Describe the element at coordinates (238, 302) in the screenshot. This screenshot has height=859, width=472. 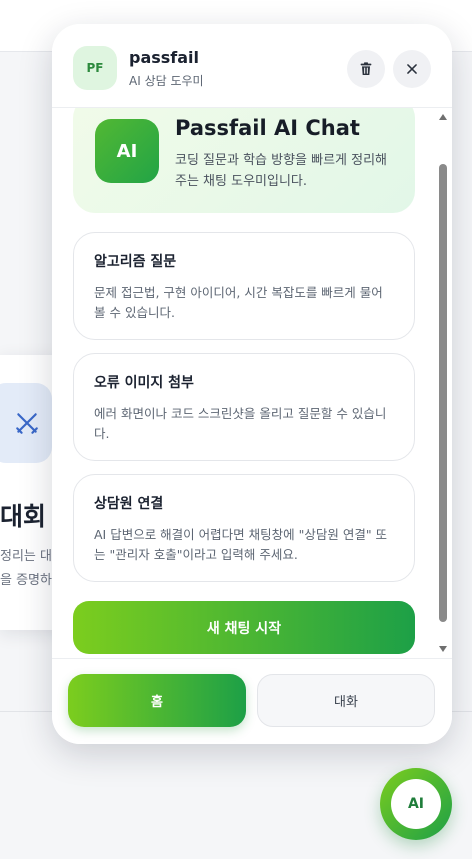
I see `feature-card-description: 문제 접근법, 구현 아이디어, 시간 복잡도를 빠르게 물어볼 수 있습니다.` at that location.